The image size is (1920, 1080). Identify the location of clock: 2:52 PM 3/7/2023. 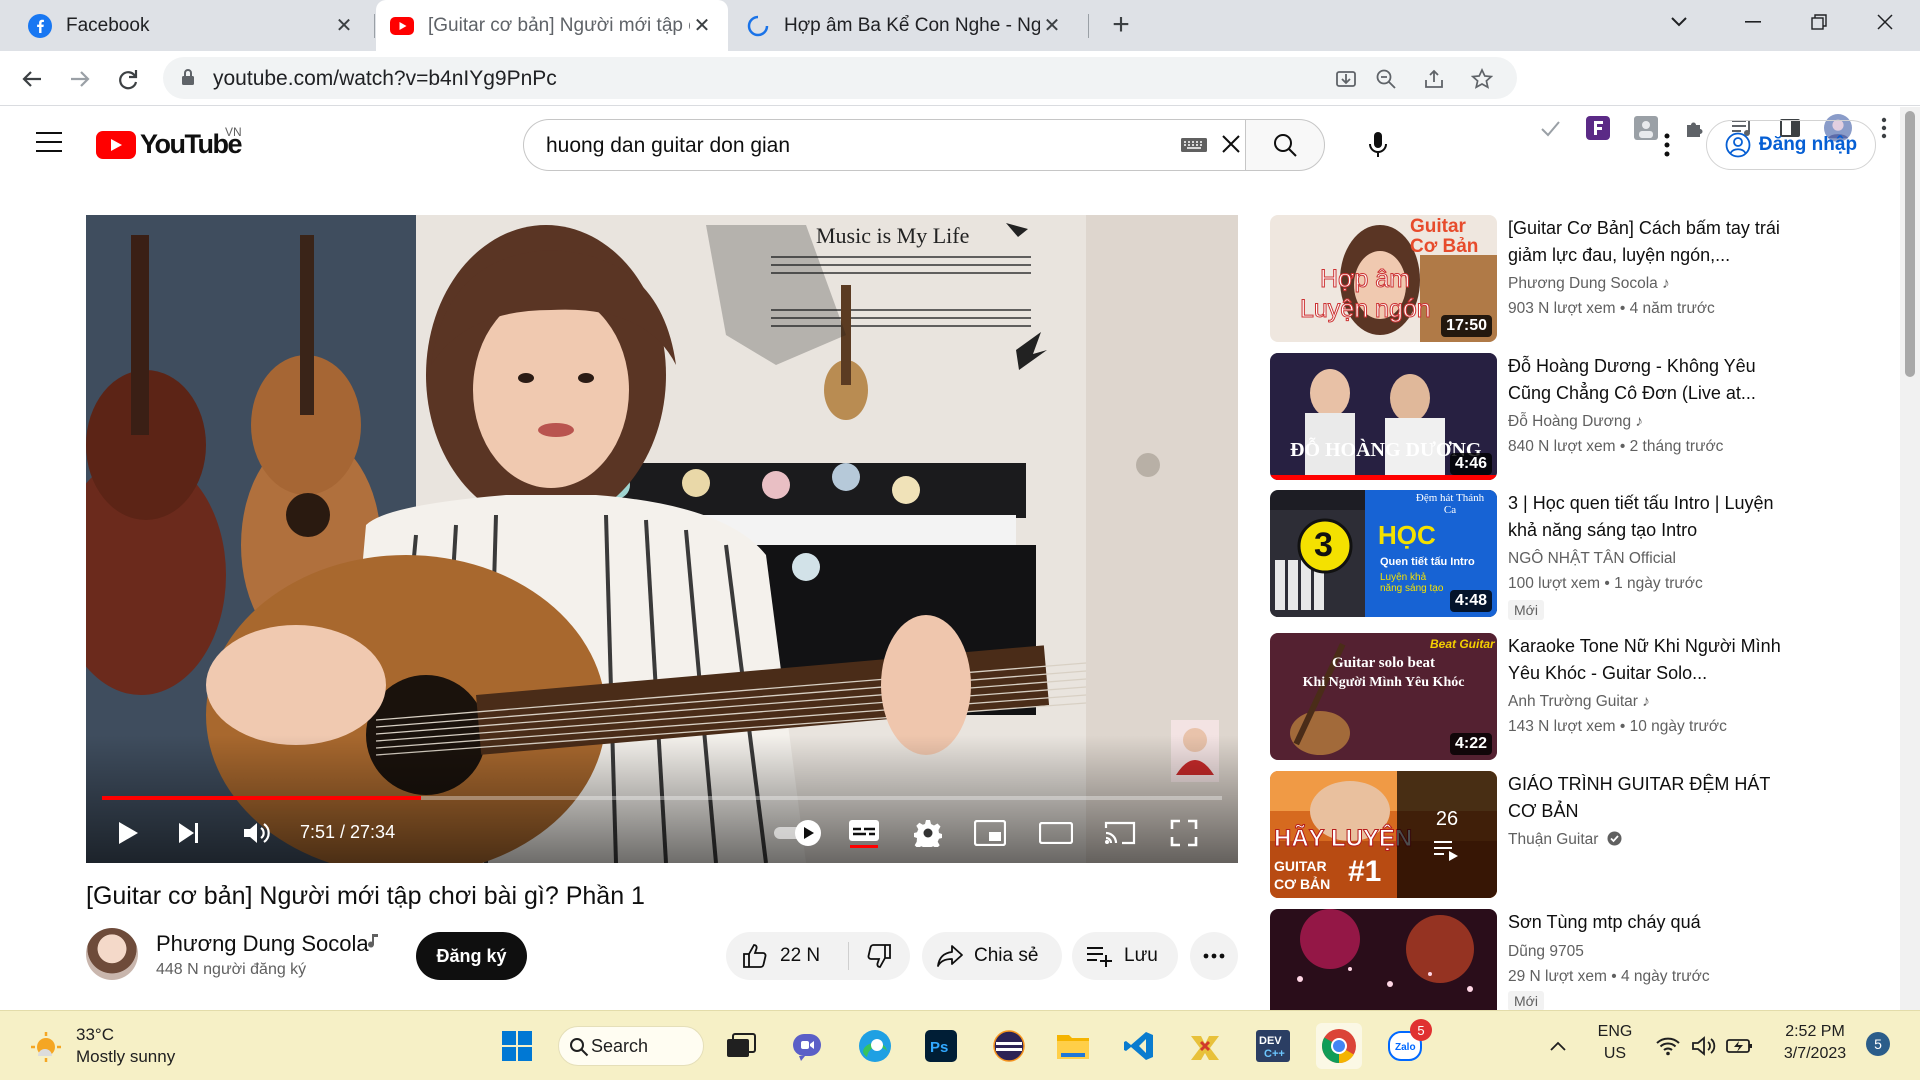
(1815, 1043).